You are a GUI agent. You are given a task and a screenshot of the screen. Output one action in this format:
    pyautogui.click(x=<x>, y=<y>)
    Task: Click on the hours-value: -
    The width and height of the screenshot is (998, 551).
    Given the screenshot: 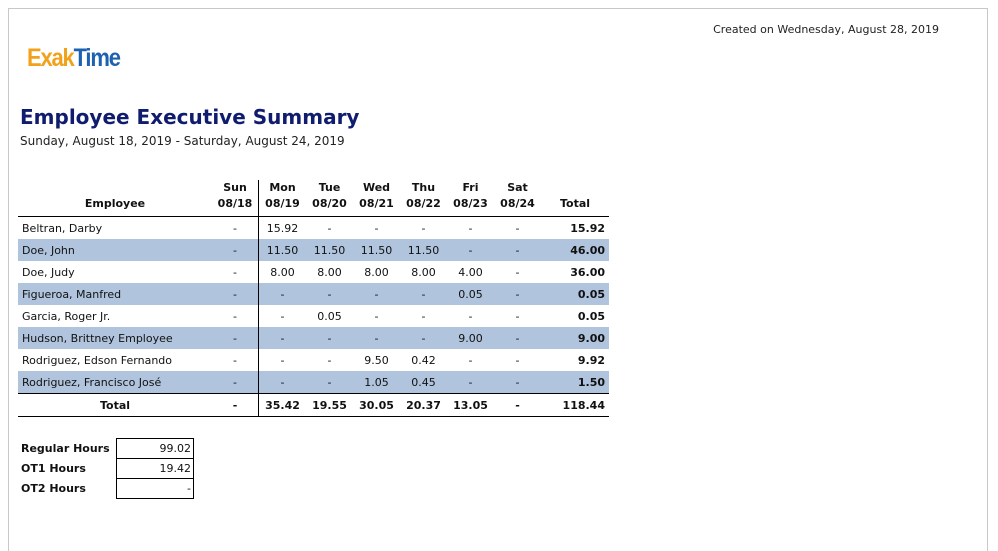 What is the action you would take?
    pyautogui.click(x=155, y=488)
    